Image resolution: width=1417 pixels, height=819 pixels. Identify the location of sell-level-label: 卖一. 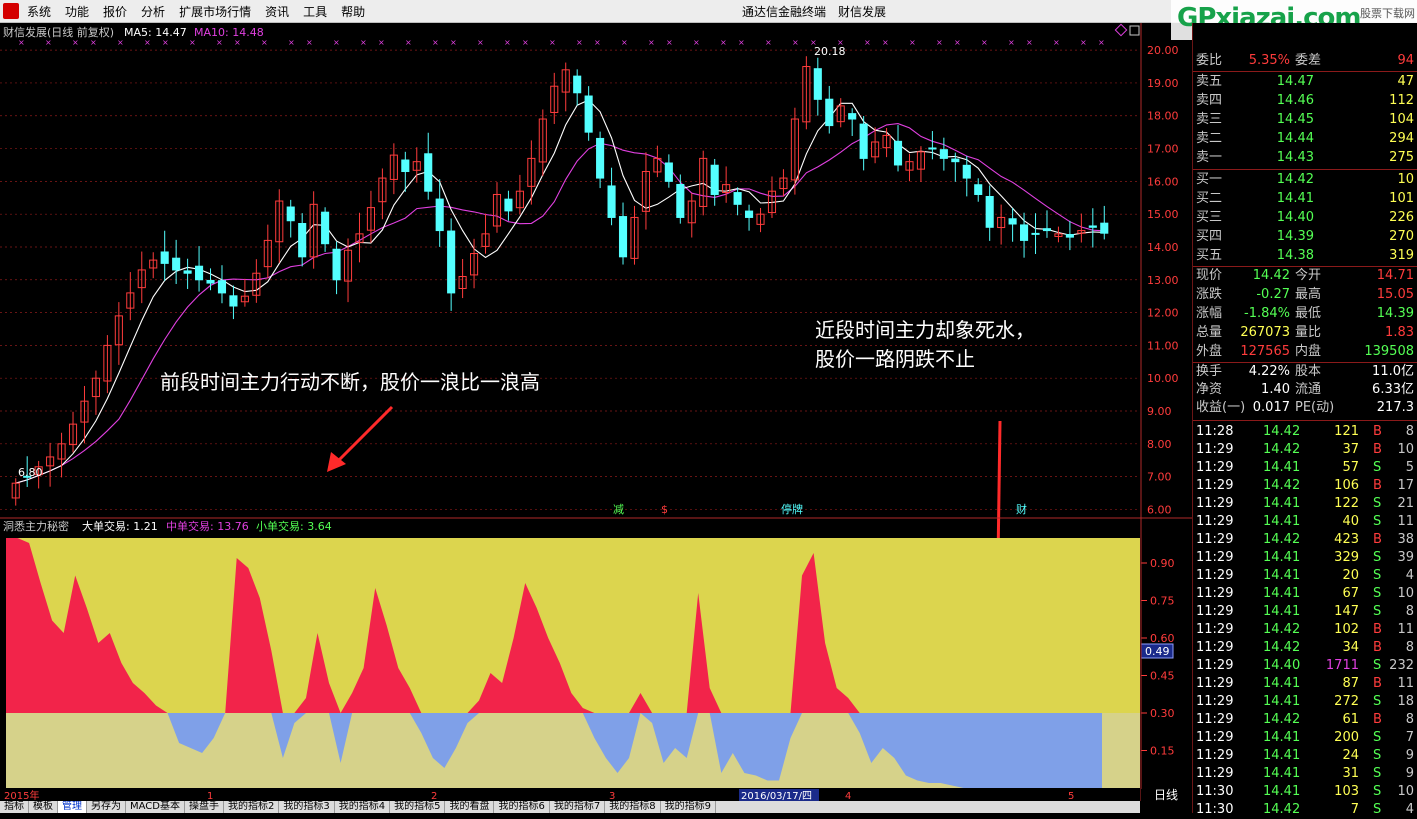
(1209, 157).